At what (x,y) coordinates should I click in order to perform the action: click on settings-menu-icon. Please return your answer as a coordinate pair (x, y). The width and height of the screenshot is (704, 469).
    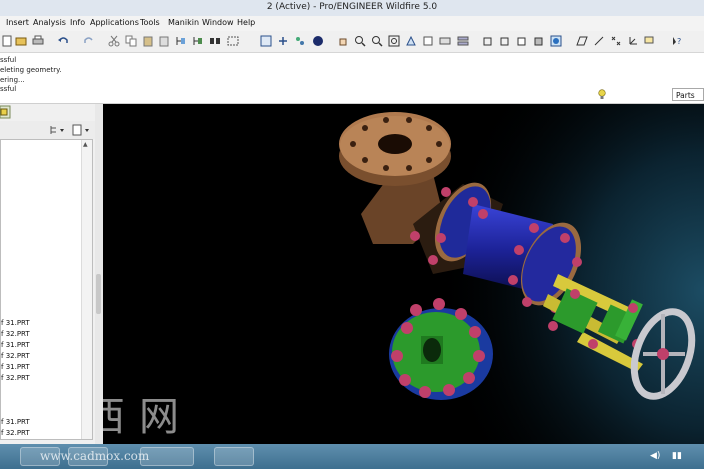
    Looking at the image, I should click on (81, 131).